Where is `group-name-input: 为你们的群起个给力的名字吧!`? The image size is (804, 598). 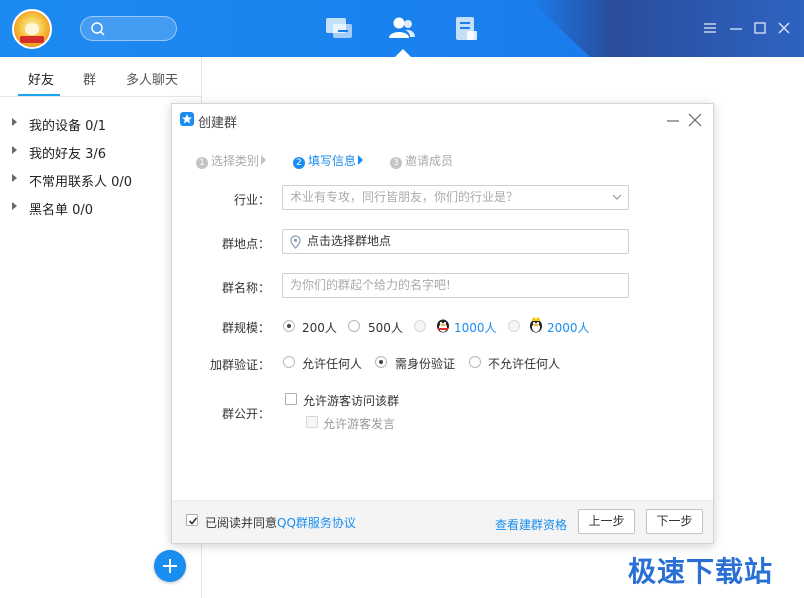
group-name-input: 为你们的群起个给力的名字吧! is located at coordinates (455, 285).